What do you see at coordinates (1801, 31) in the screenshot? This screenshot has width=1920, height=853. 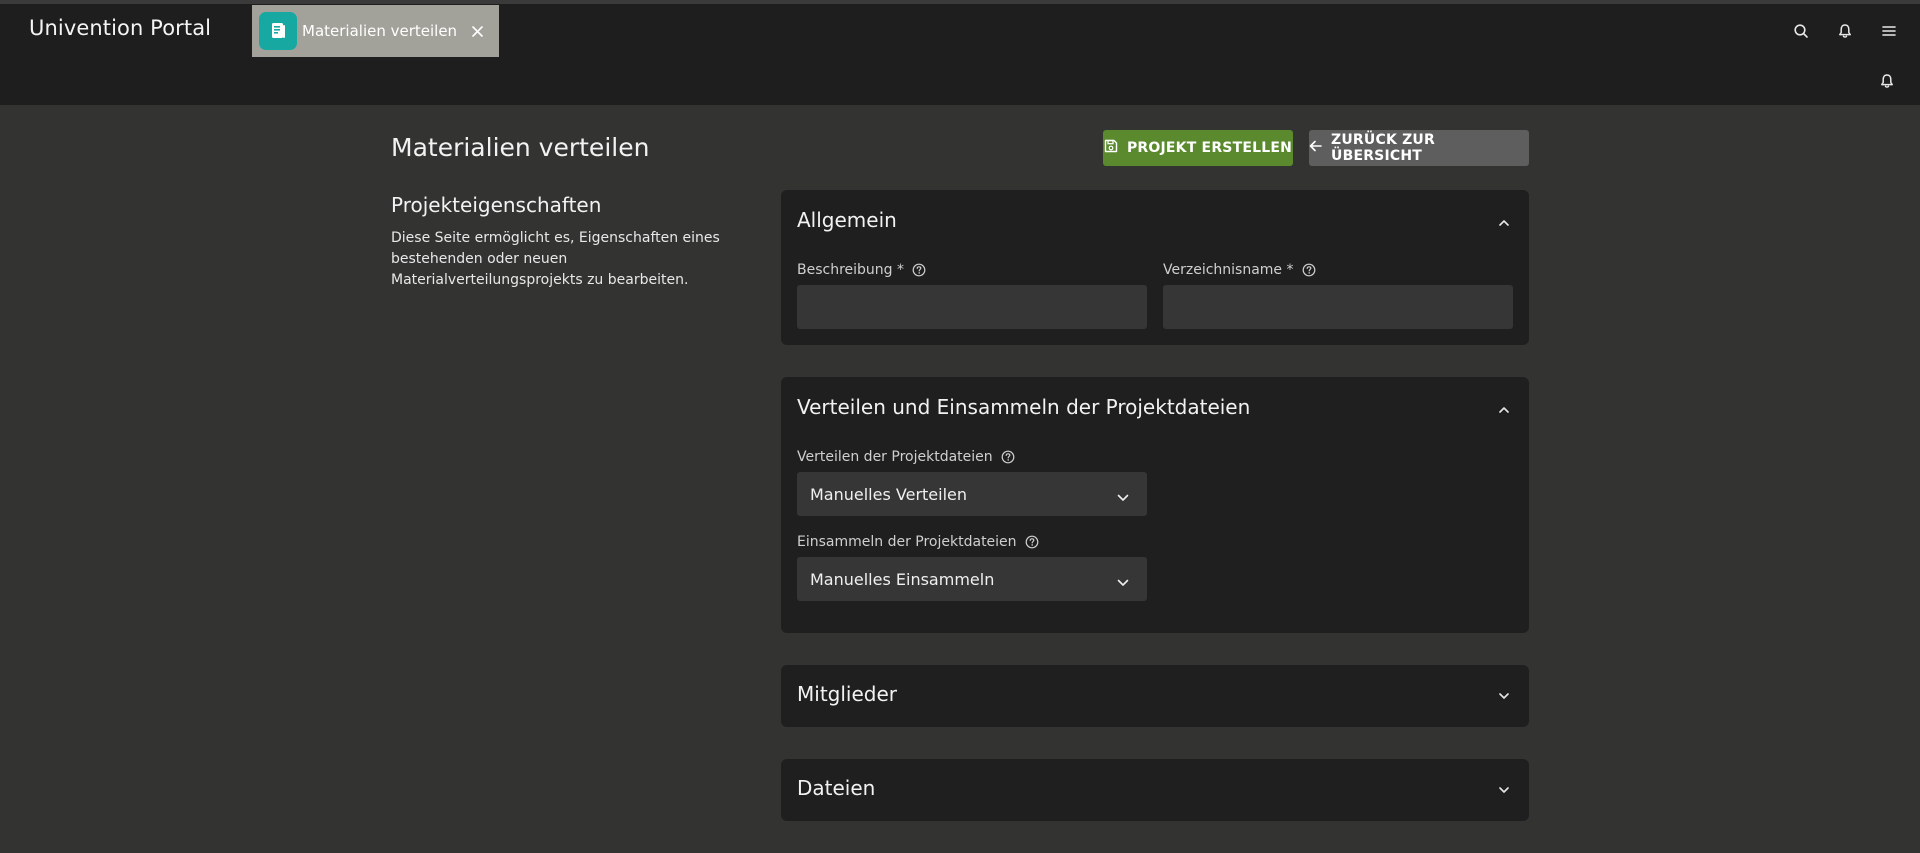 I see `search-icon` at bounding box center [1801, 31].